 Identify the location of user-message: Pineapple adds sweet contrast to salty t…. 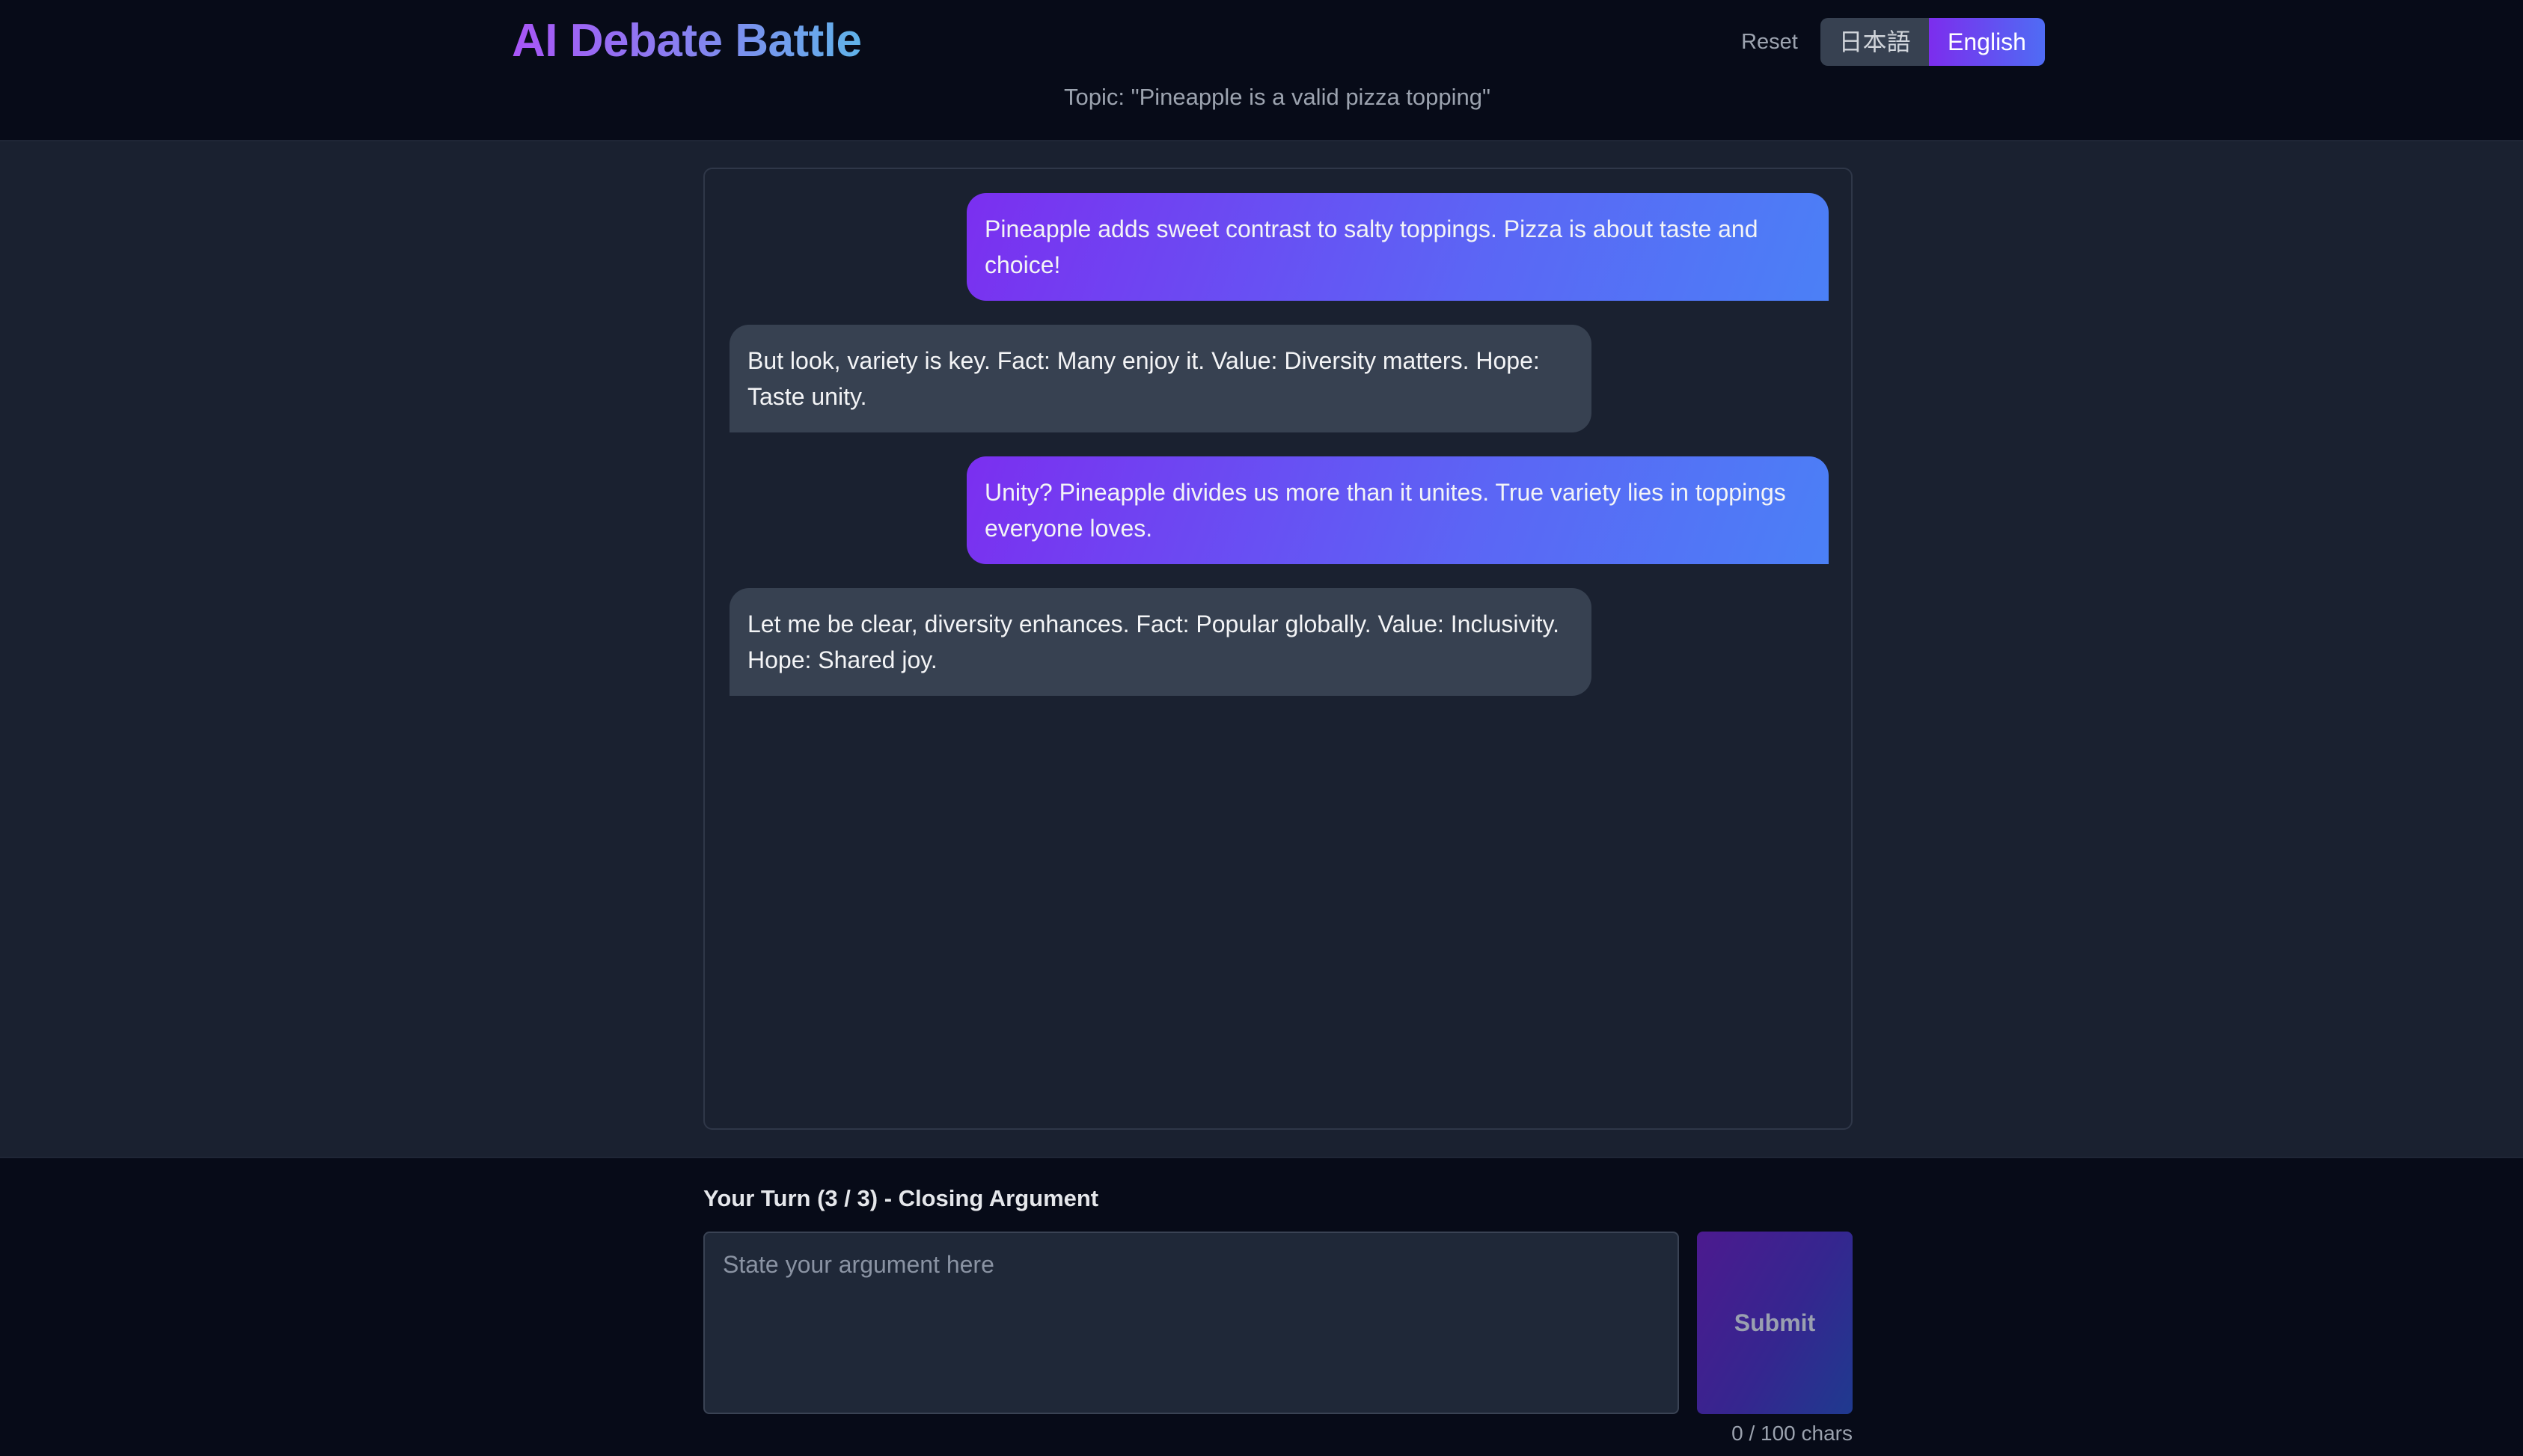
(1398, 247).